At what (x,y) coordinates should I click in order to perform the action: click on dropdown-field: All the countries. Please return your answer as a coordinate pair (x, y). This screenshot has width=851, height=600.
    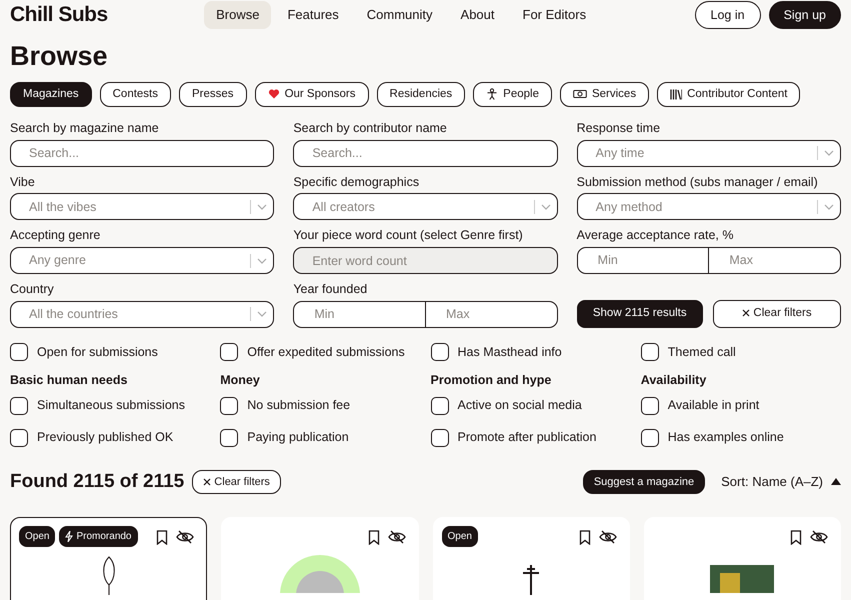
    Looking at the image, I should click on (142, 314).